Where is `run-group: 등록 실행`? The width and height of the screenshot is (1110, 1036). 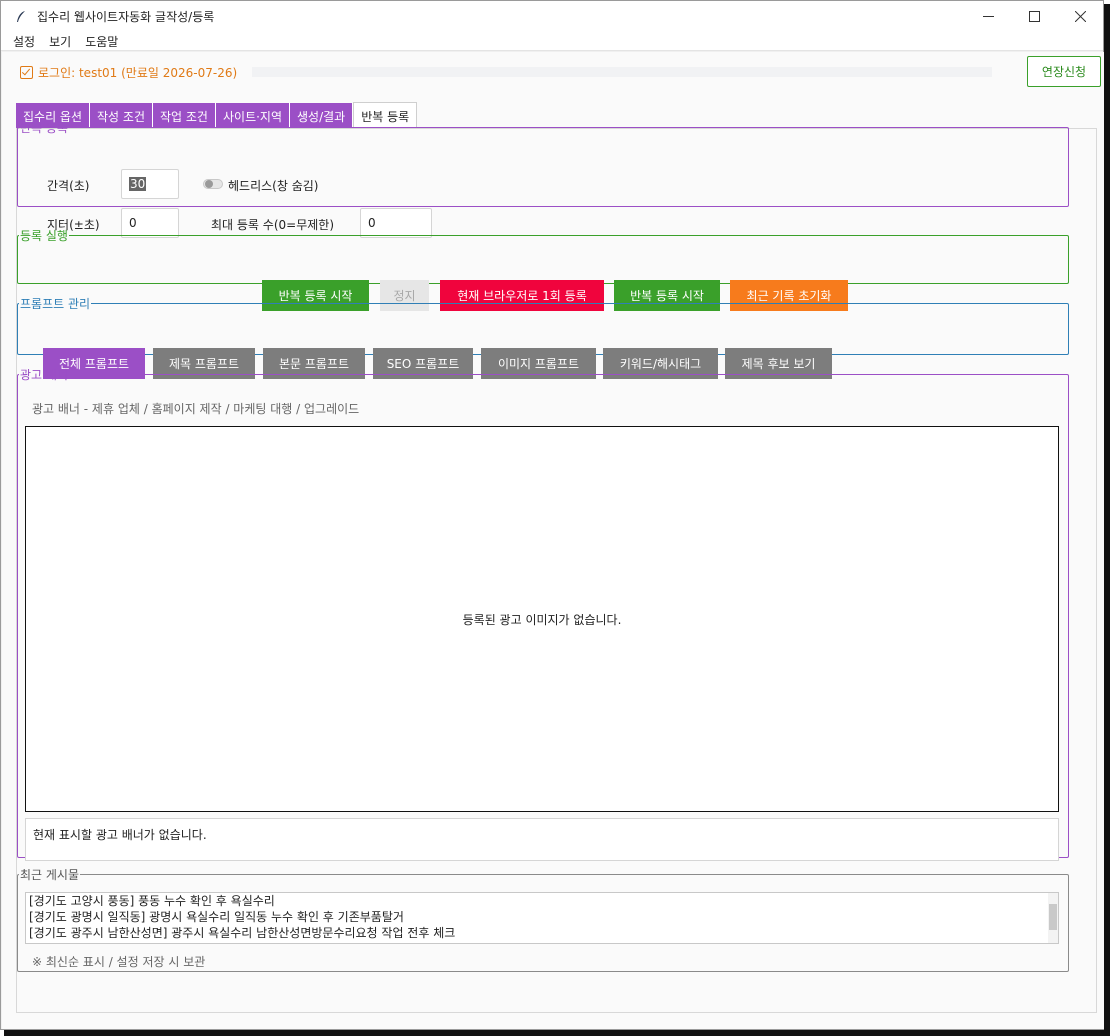 run-group: 등록 실행 is located at coordinates (543, 255).